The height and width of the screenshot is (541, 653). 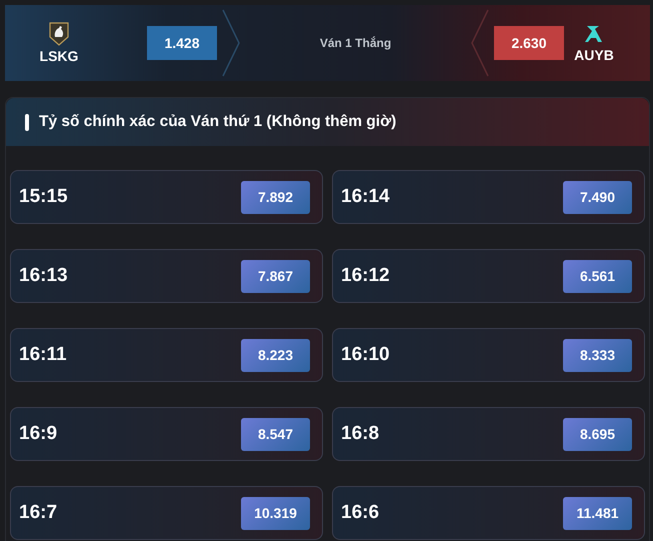 What do you see at coordinates (217, 122) in the screenshot?
I see `panel-title: Tỷ số chính xác của Ván thứ 1 (Không thêm giờ)` at bounding box center [217, 122].